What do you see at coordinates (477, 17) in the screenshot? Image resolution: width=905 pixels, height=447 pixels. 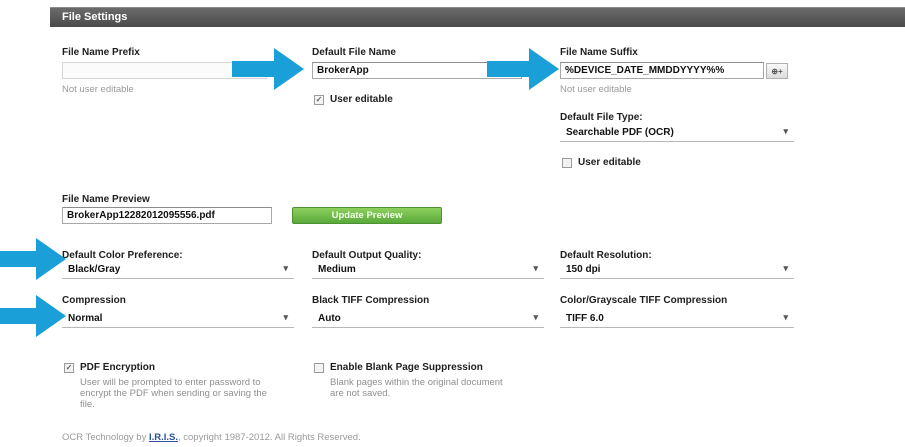 I see `section-header: File Settings` at bounding box center [477, 17].